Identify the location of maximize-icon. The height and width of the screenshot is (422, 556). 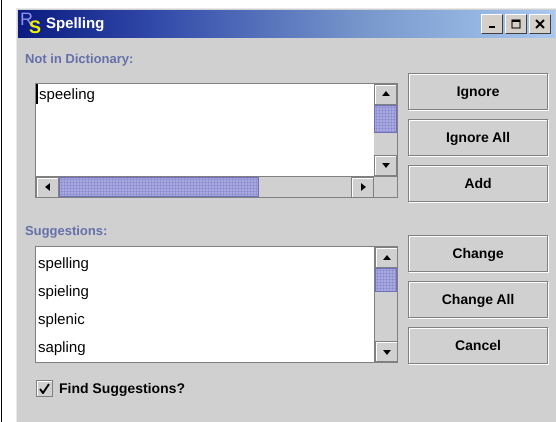
(516, 24).